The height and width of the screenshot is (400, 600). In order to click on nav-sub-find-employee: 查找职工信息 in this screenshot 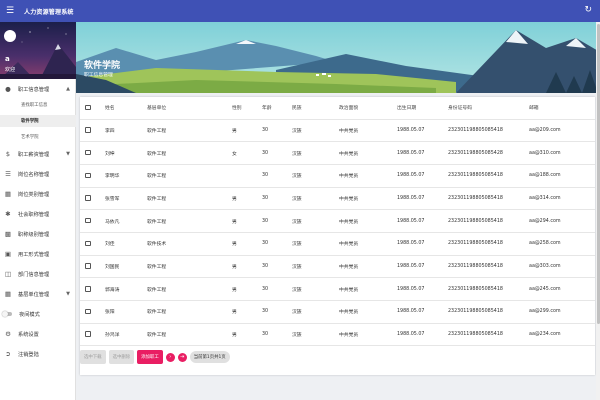, I will do `click(38, 105)`.